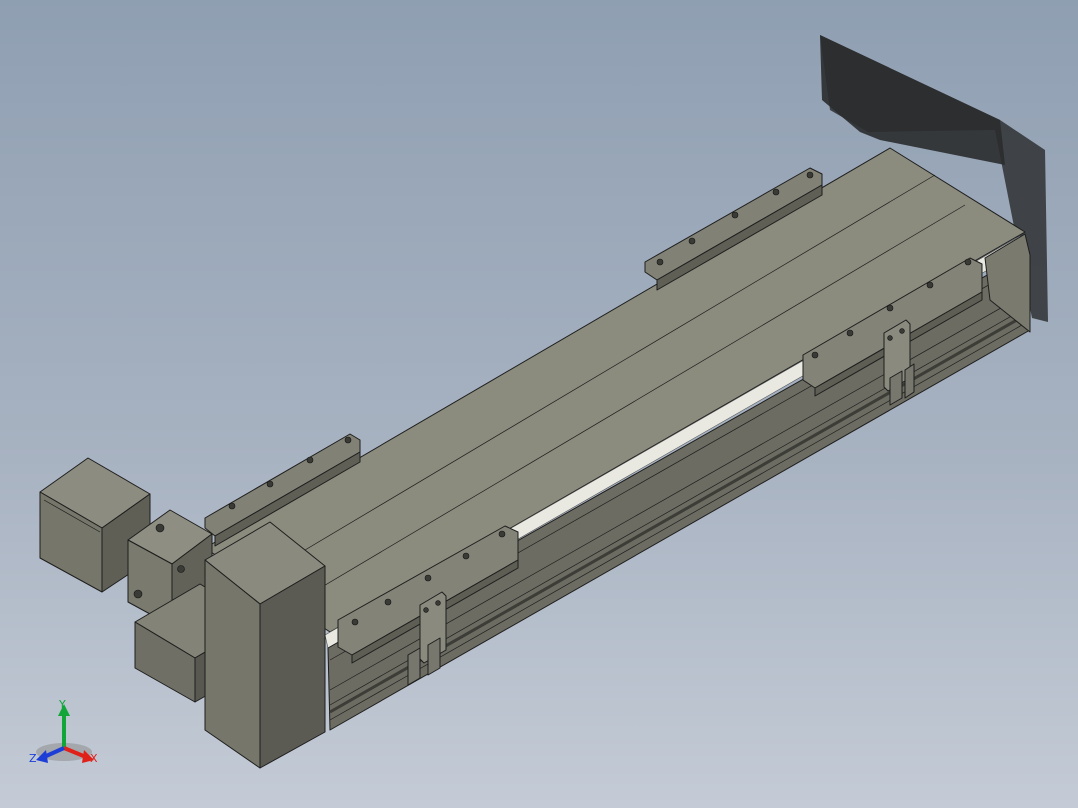 The height and width of the screenshot is (808, 1078). What do you see at coordinates (265, 645) in the screenshot?
I see `end-block` at bounding box center [265, 645].